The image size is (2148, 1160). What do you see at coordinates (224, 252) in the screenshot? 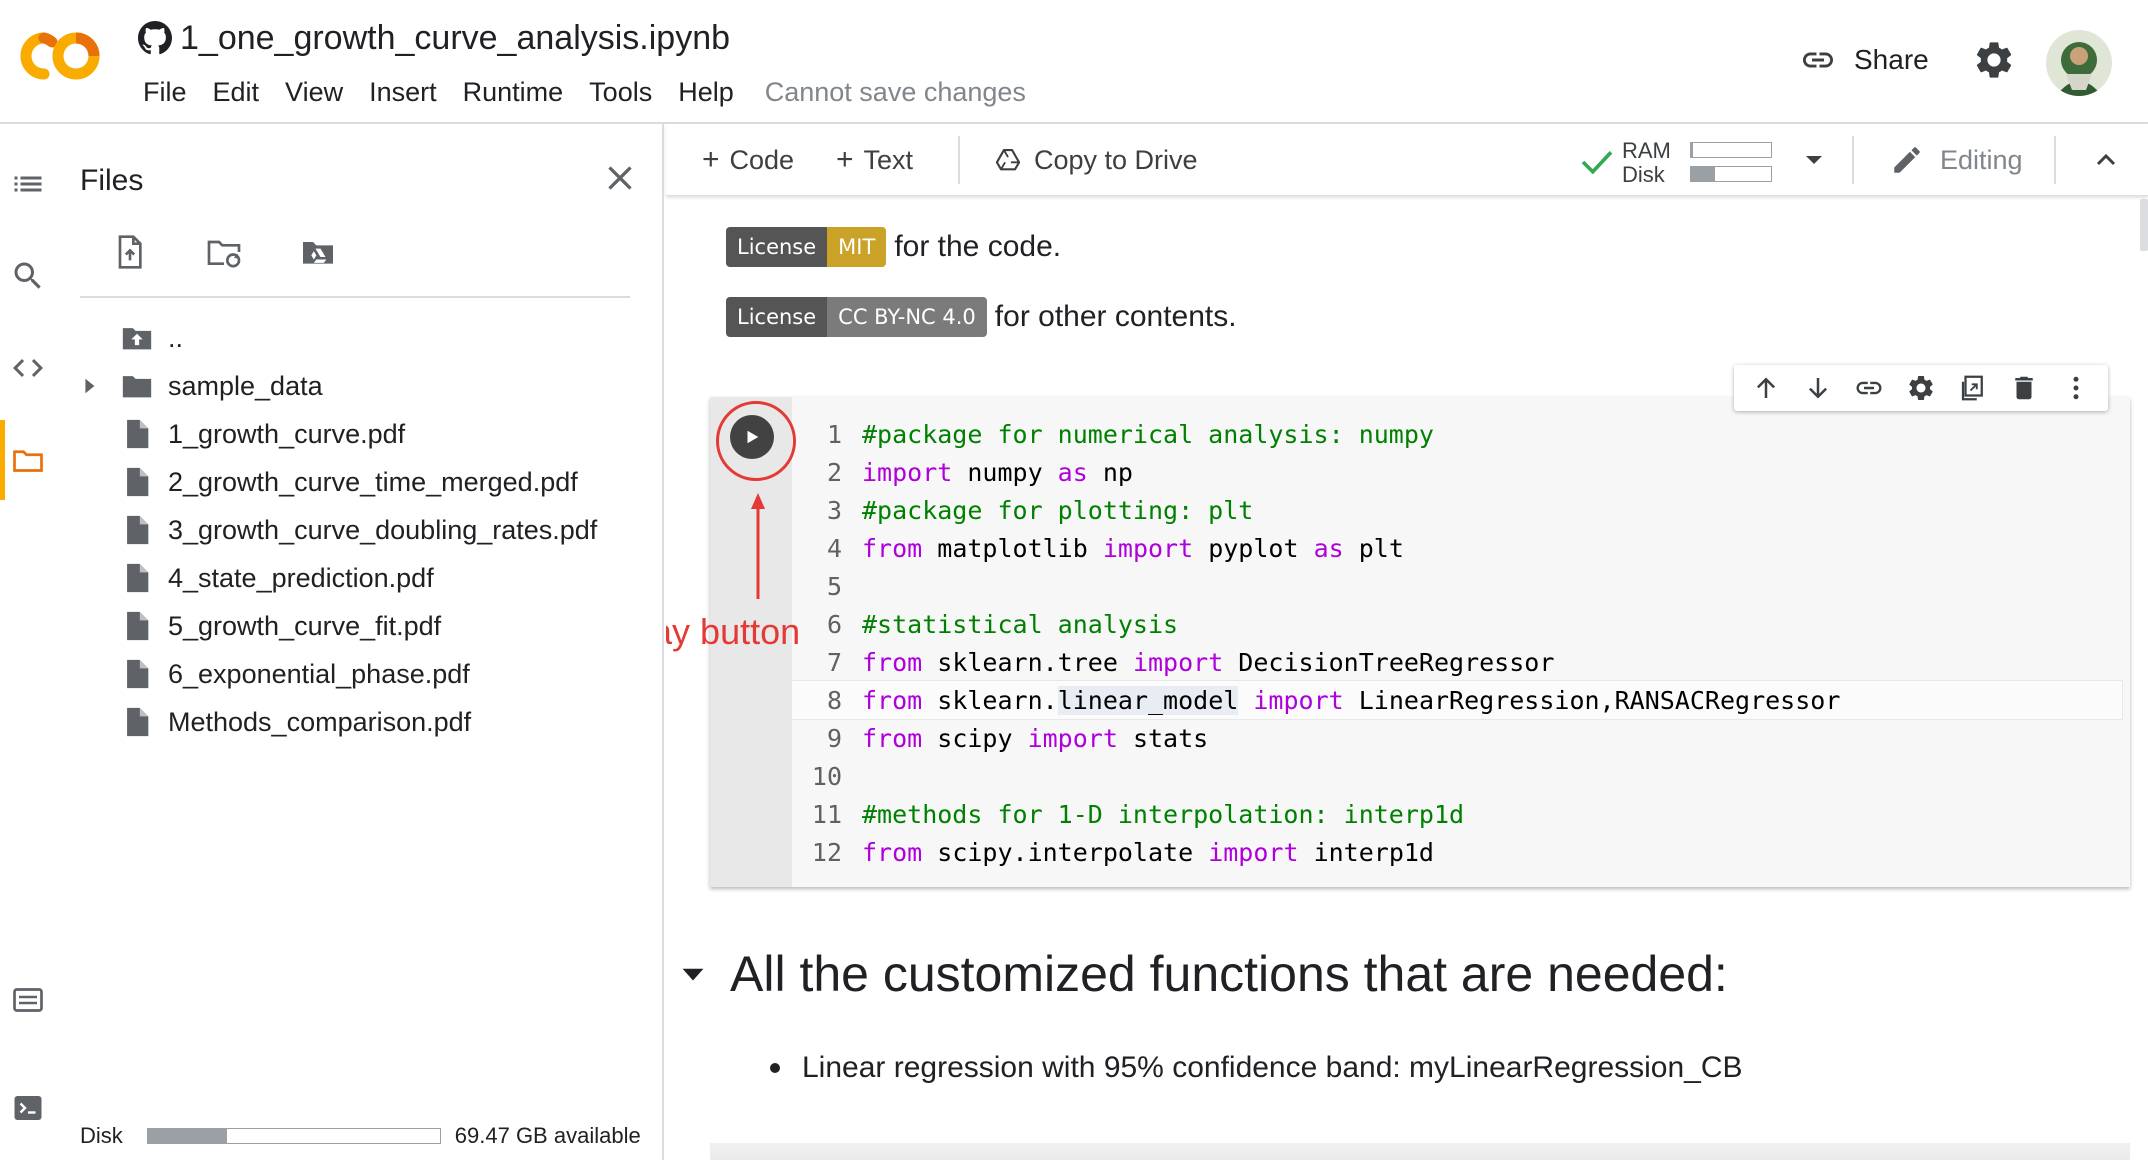
I see `refresh-folder-icon` at bounding box center [224, 252].